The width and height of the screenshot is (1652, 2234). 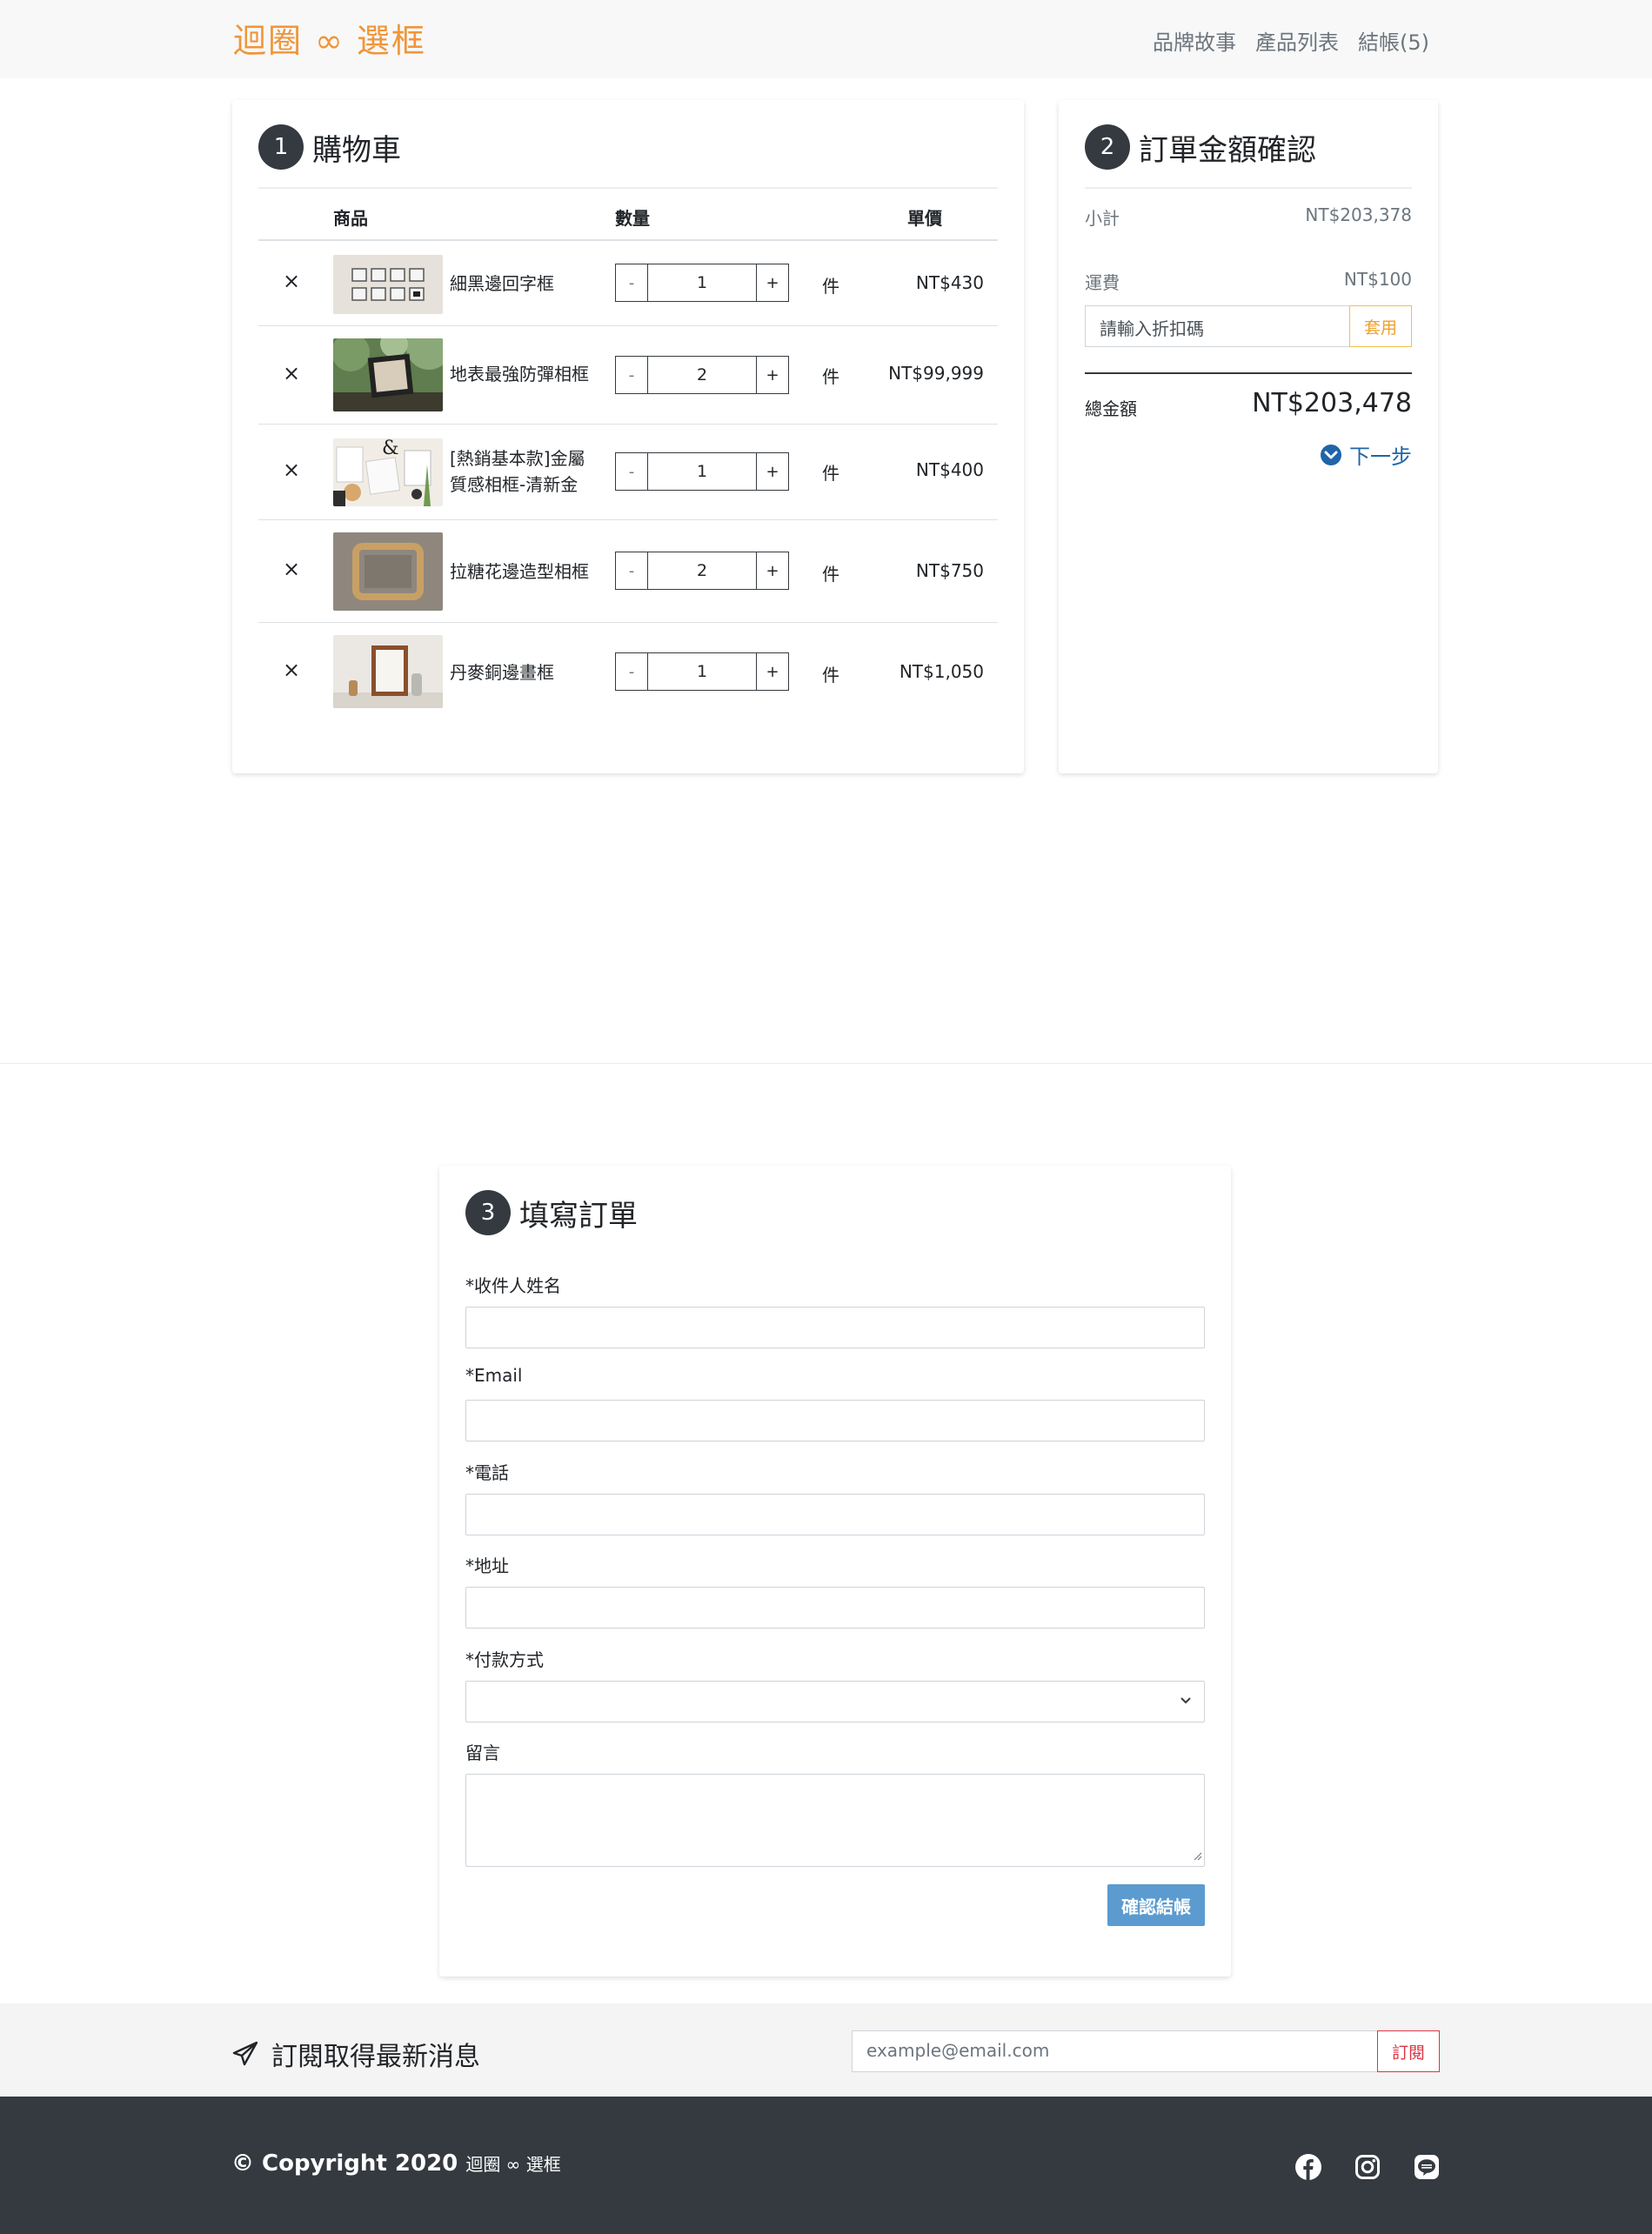 I want to click on subtotal-value: NT$203,378, so click(x=1358, y=214).